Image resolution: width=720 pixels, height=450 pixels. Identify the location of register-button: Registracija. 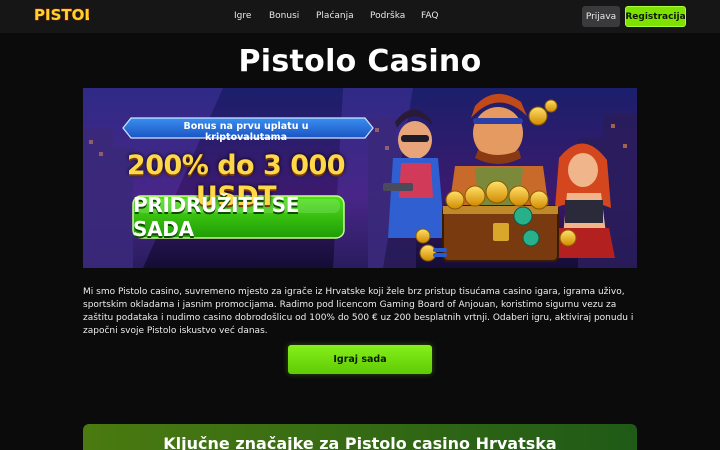
(655, 16).